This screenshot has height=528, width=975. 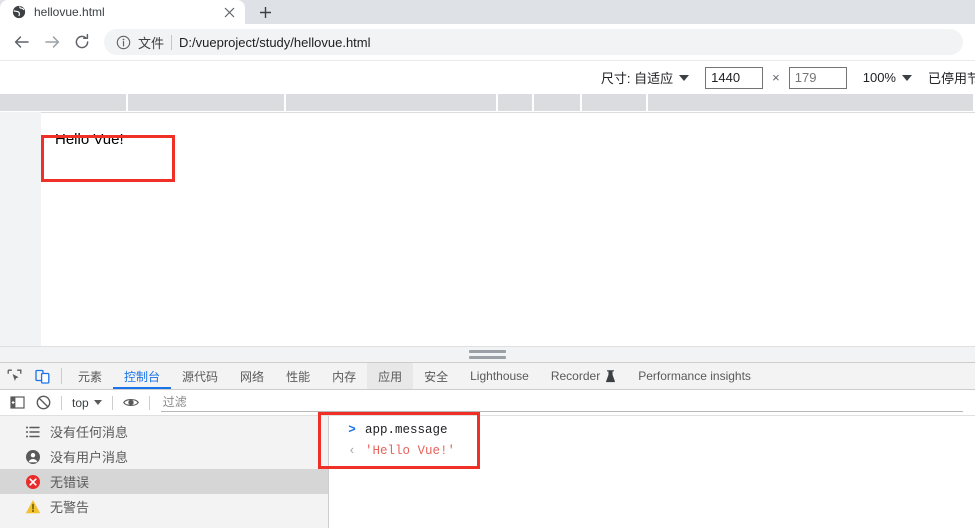 What do you see at coordinates (406, 430) in the screenshot?
I see `console-input-text: app.message` at bounding box center [406, 430].